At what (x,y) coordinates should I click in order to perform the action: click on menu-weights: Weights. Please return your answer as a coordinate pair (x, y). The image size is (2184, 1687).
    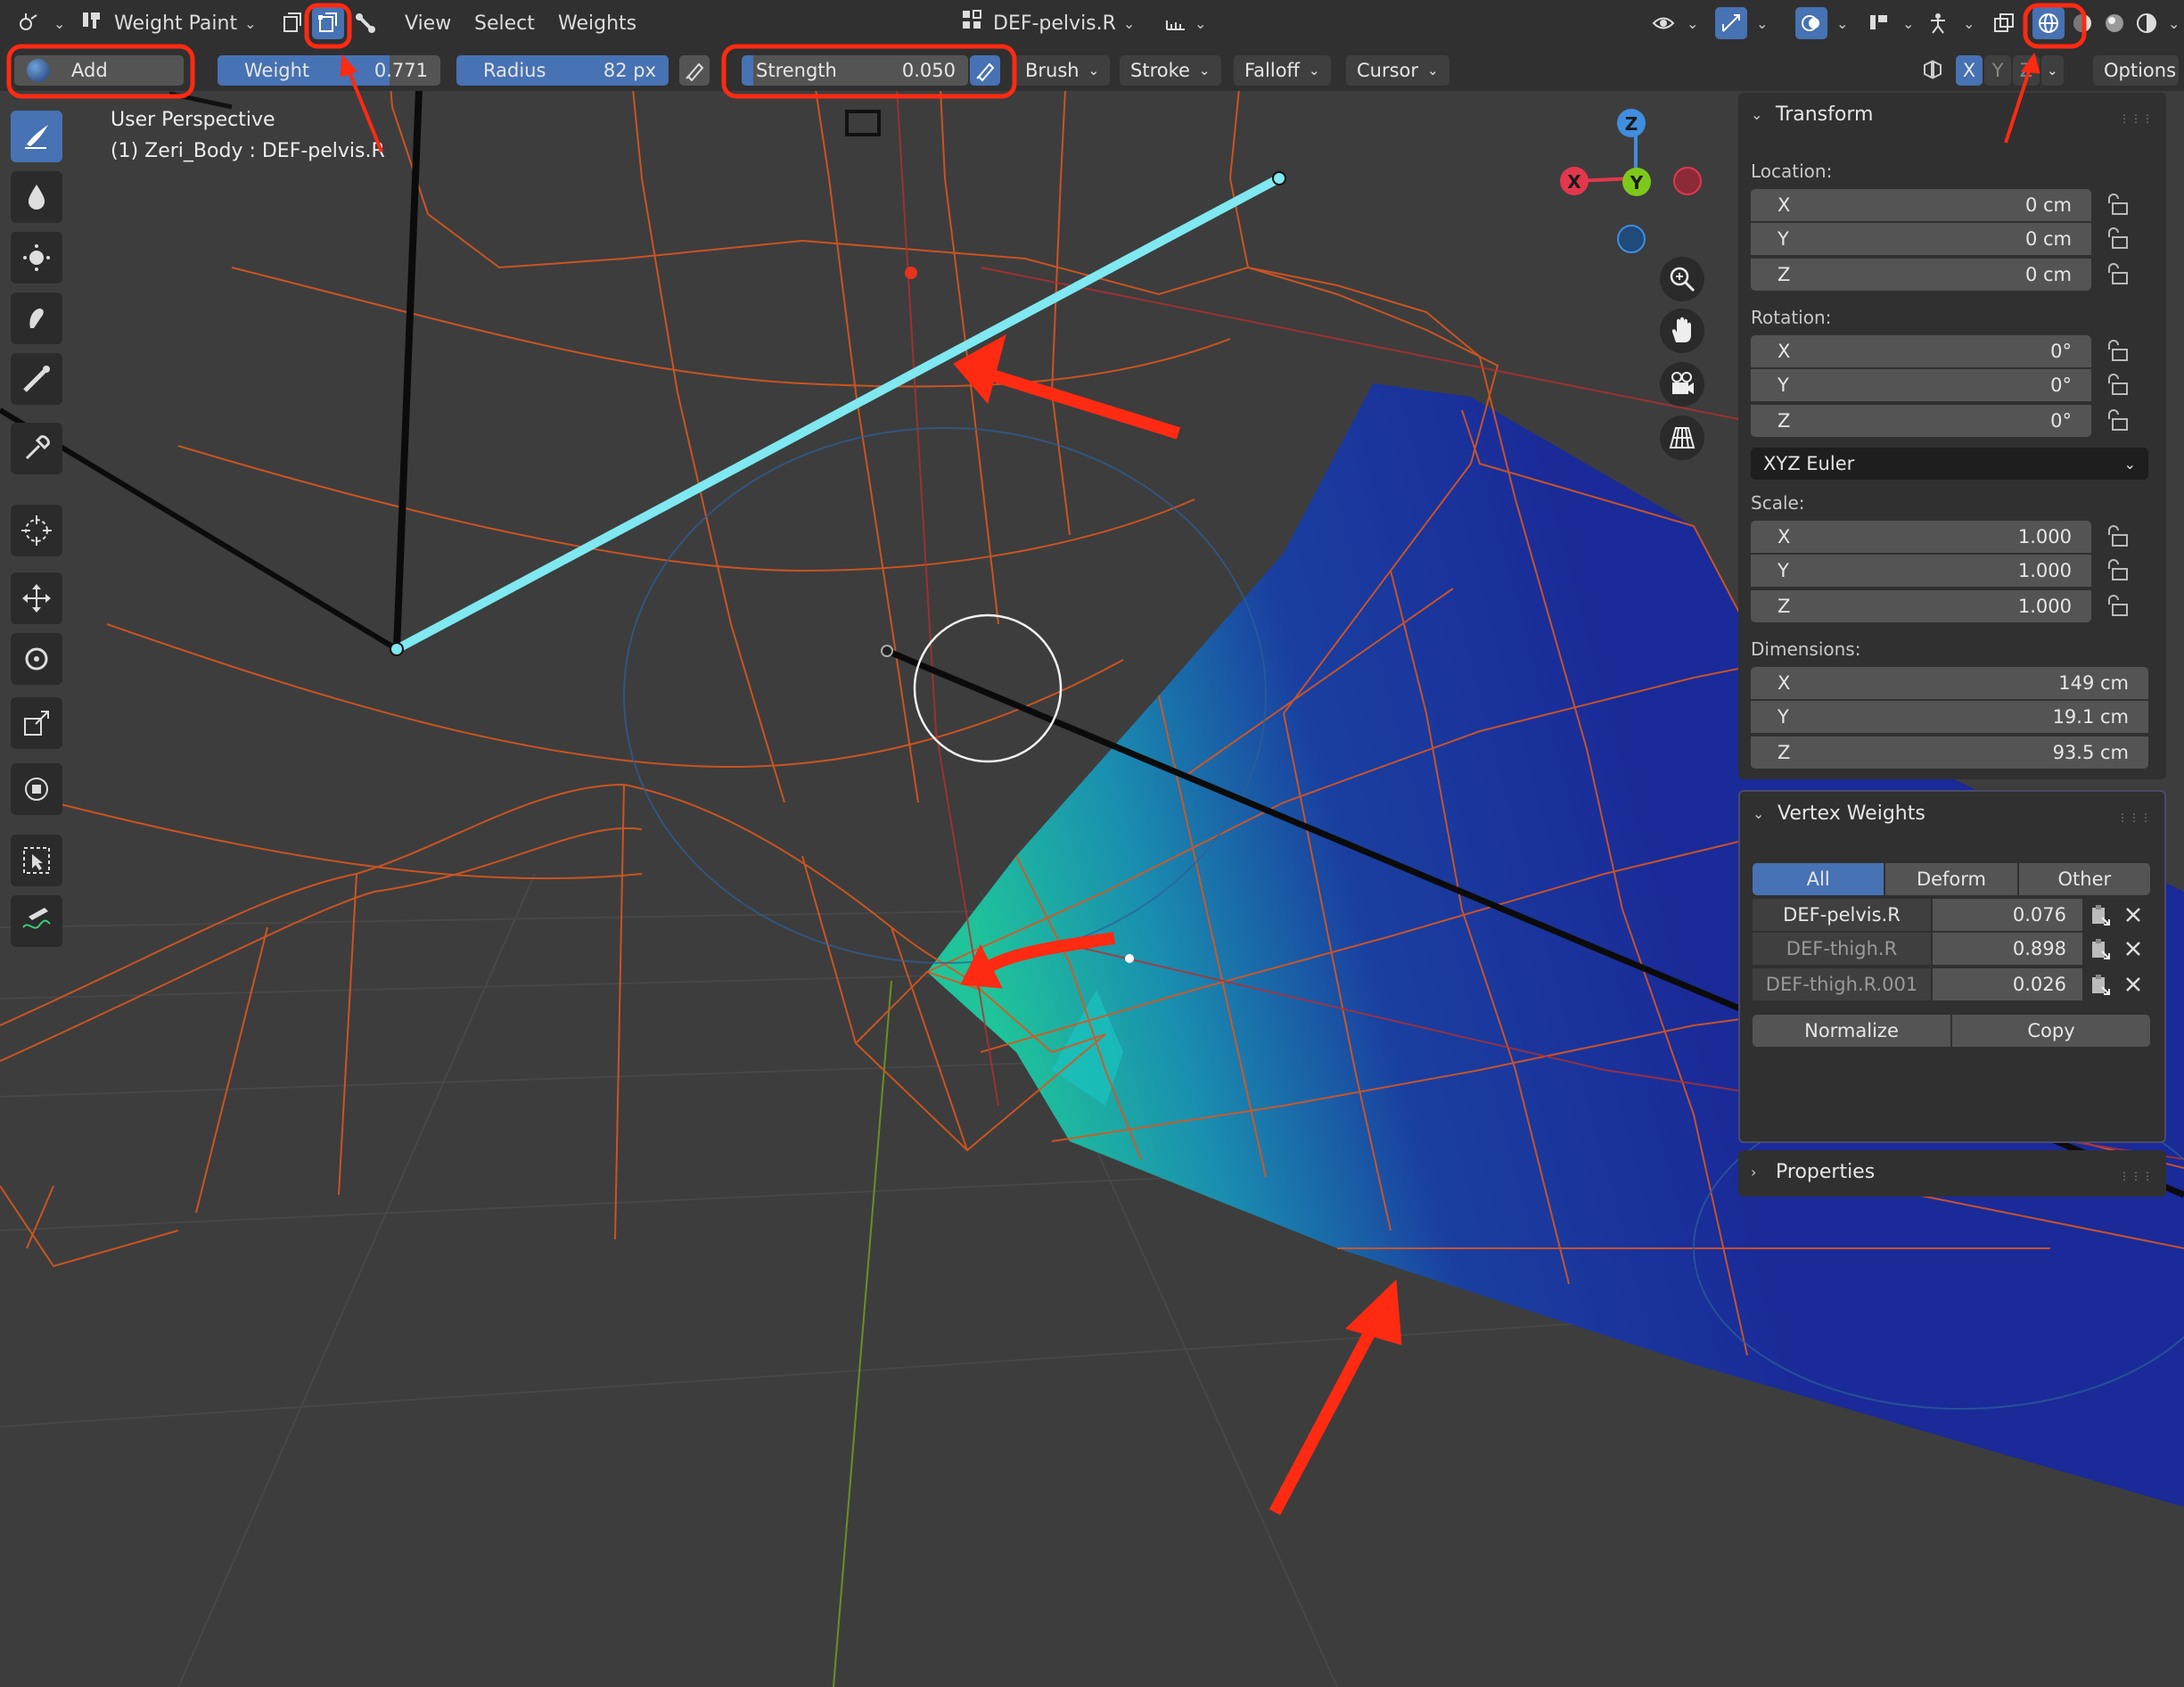
    Looking at the image, I should click on (597, 23).